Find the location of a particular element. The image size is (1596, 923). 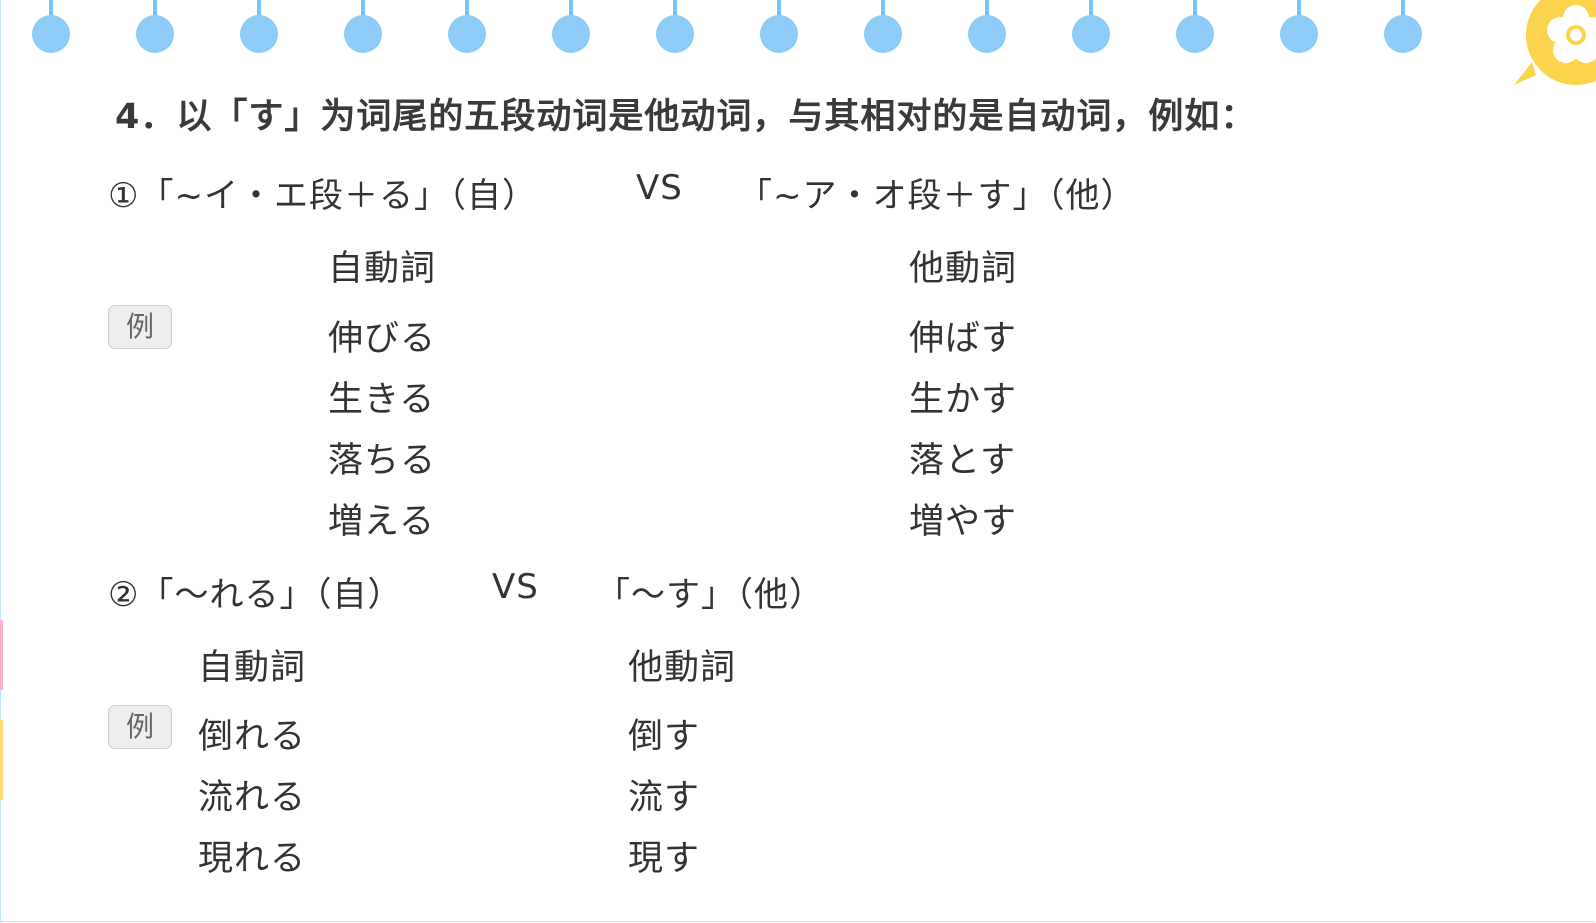

verb-intransitive: 落ちる is located at coordinates (382, 461).